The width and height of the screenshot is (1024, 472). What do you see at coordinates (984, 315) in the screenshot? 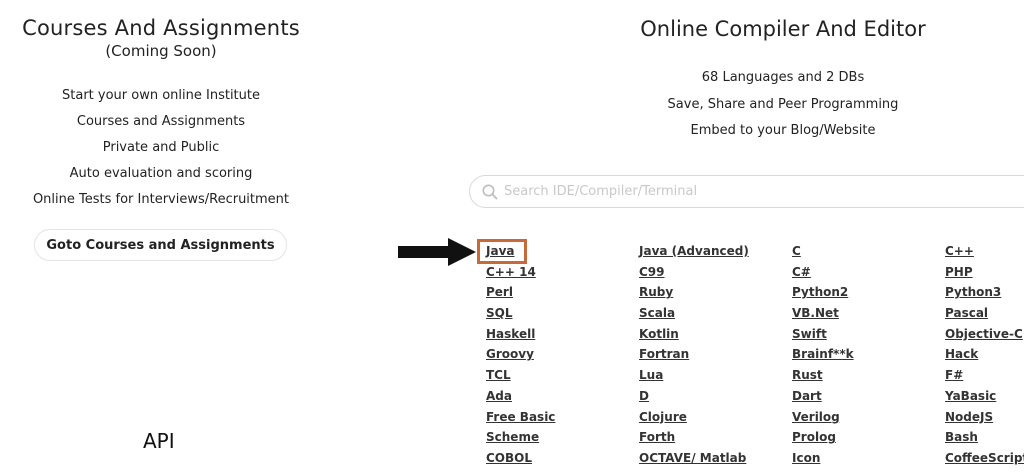
I see `language-link: Pascal` at bounding box center [984, 315].